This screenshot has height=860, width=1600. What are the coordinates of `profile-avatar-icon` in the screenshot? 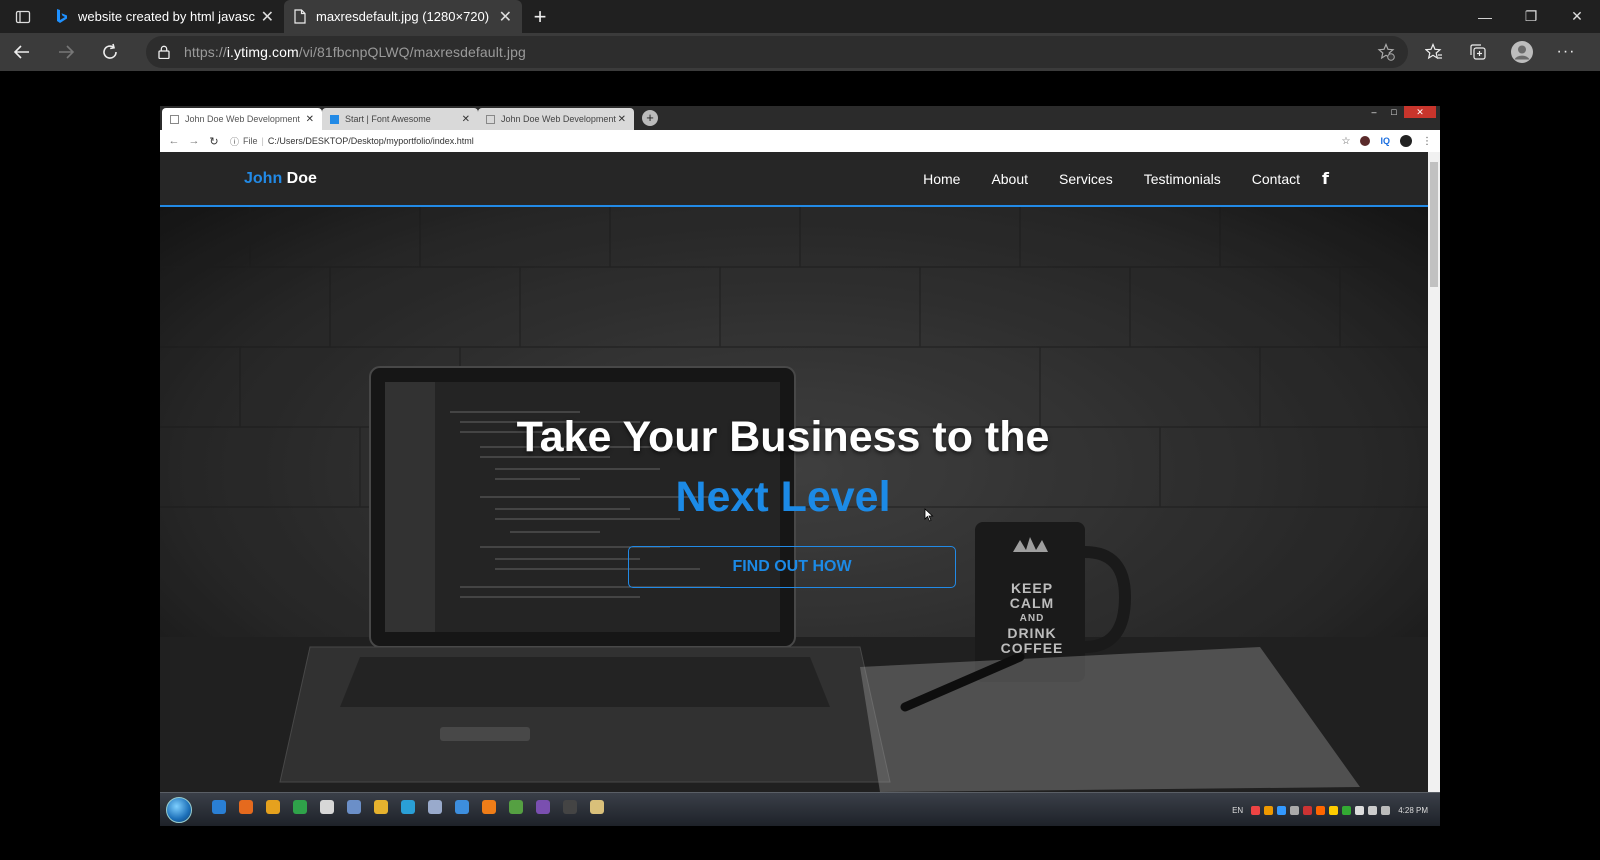 It's located at (1406, 141).